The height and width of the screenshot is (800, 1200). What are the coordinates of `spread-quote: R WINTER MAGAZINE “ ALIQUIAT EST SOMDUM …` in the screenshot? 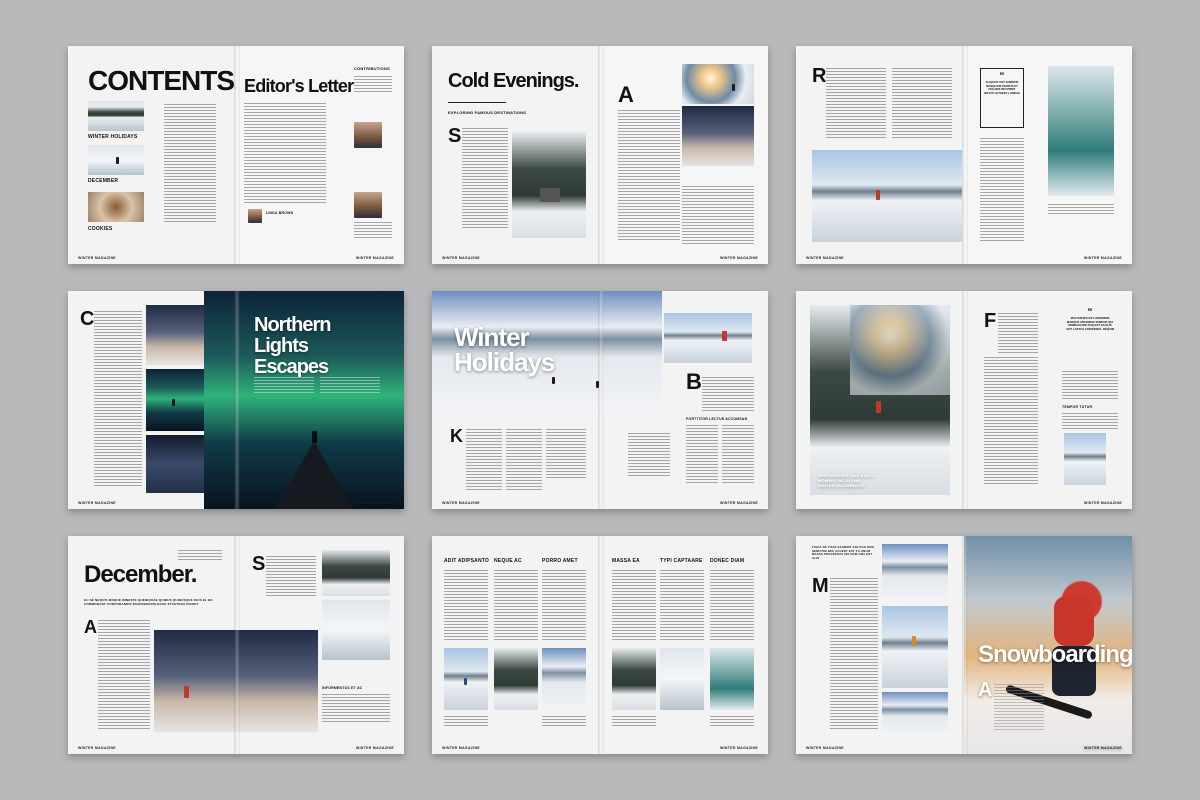 It's located at (964, 155).